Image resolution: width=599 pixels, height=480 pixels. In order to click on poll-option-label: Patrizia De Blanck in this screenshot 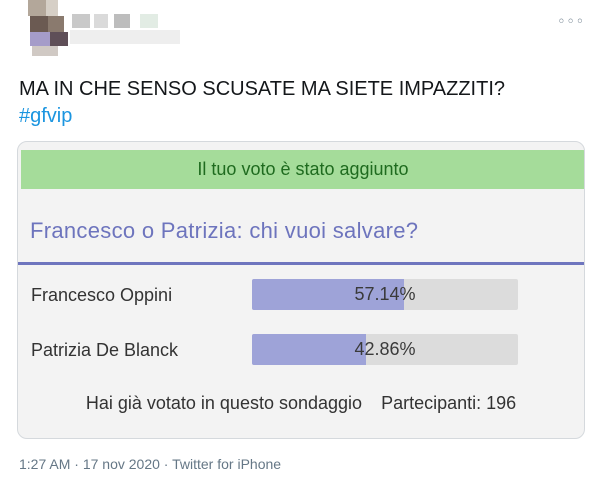, I will do `click(105, 350)`.